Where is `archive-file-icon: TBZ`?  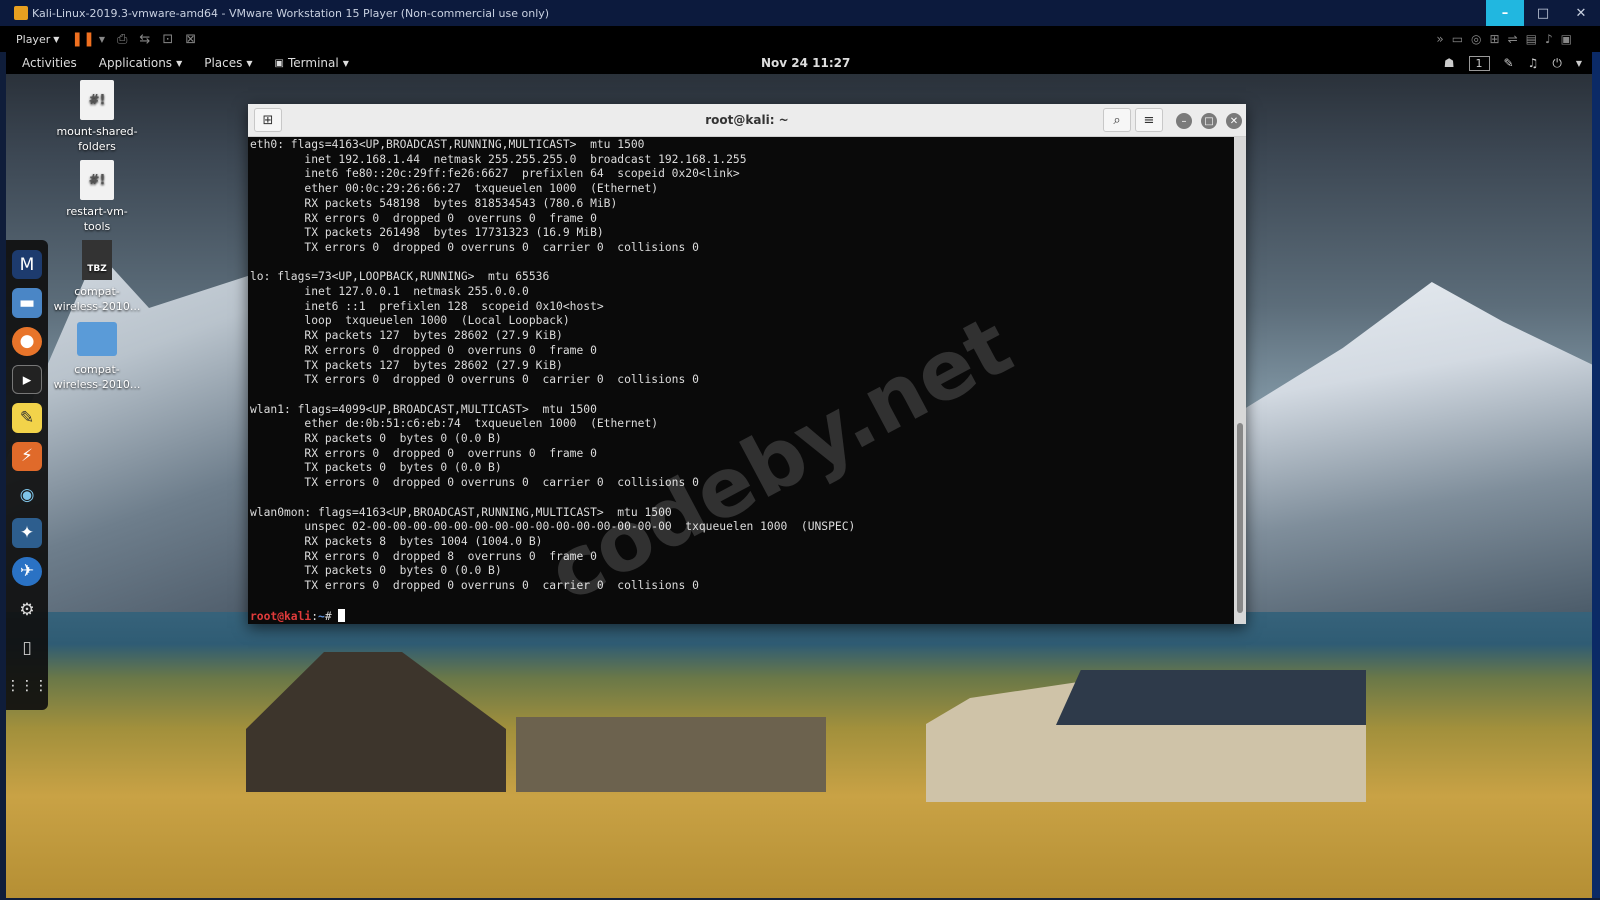
archive-file-icon: TBZ is located at coordinates (97, 260).